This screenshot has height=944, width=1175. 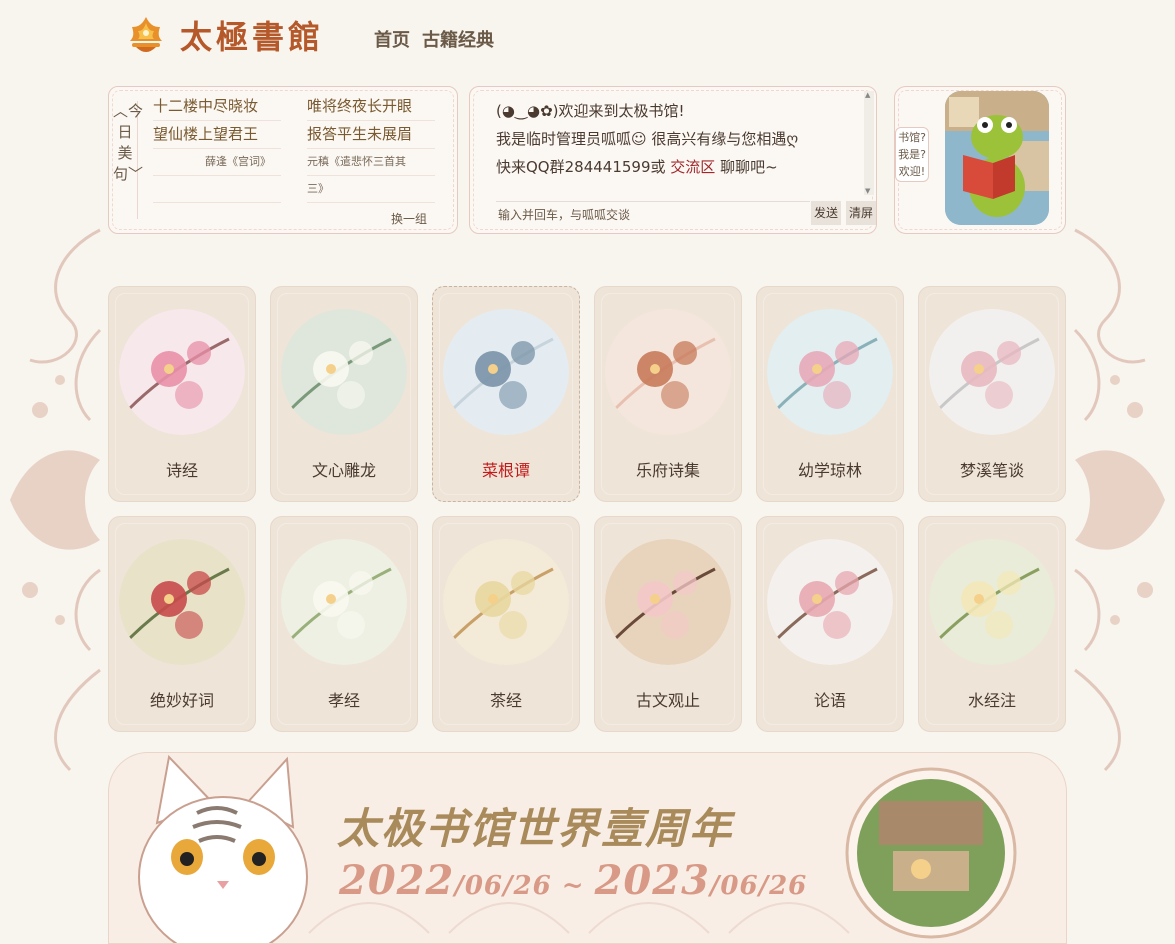 I want to click on poem-source: 元稹《遣悲怀三首其, so click(x=371, y=162).